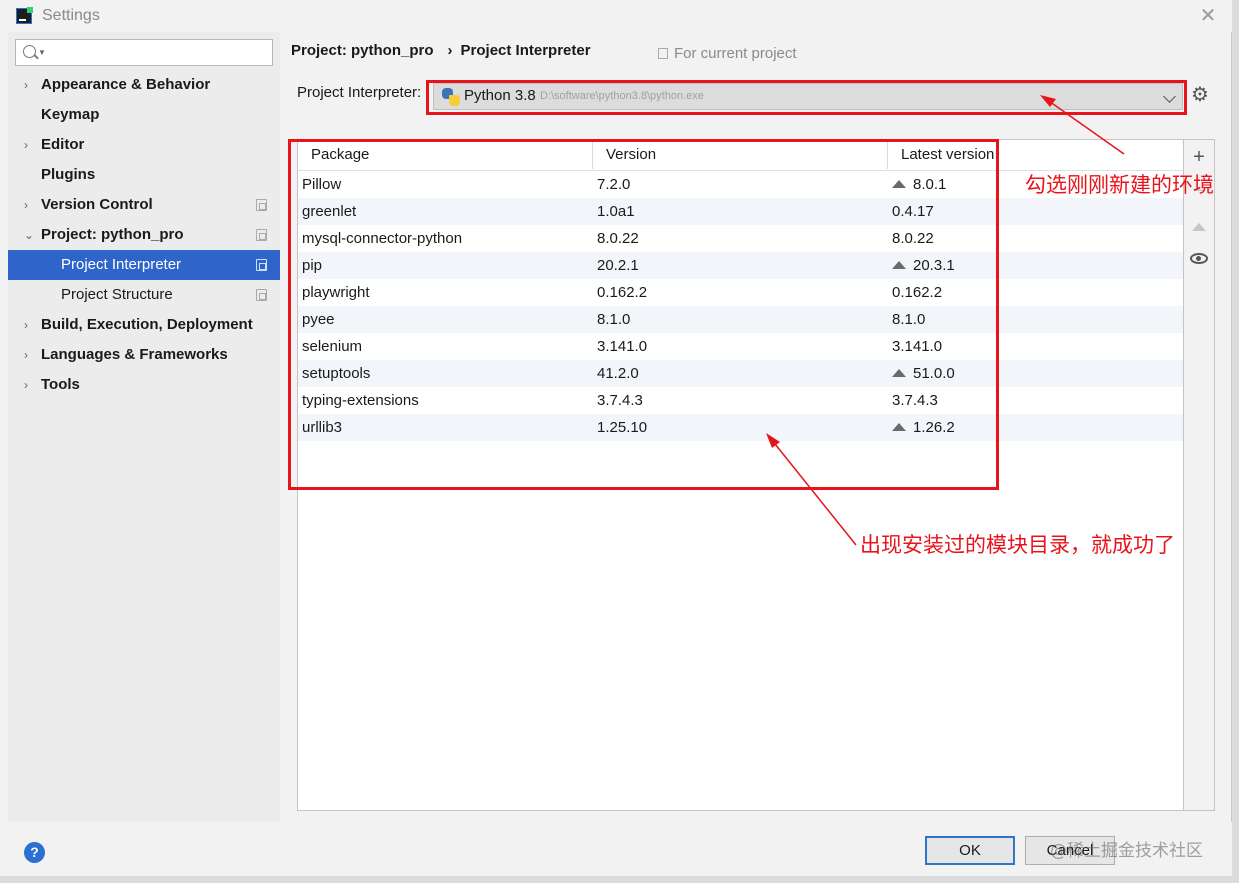 This screenshot has height=883, width=1239. I want to click on annotation-note-1: 勾选刚刚新建的环境, so click(1119, 185).